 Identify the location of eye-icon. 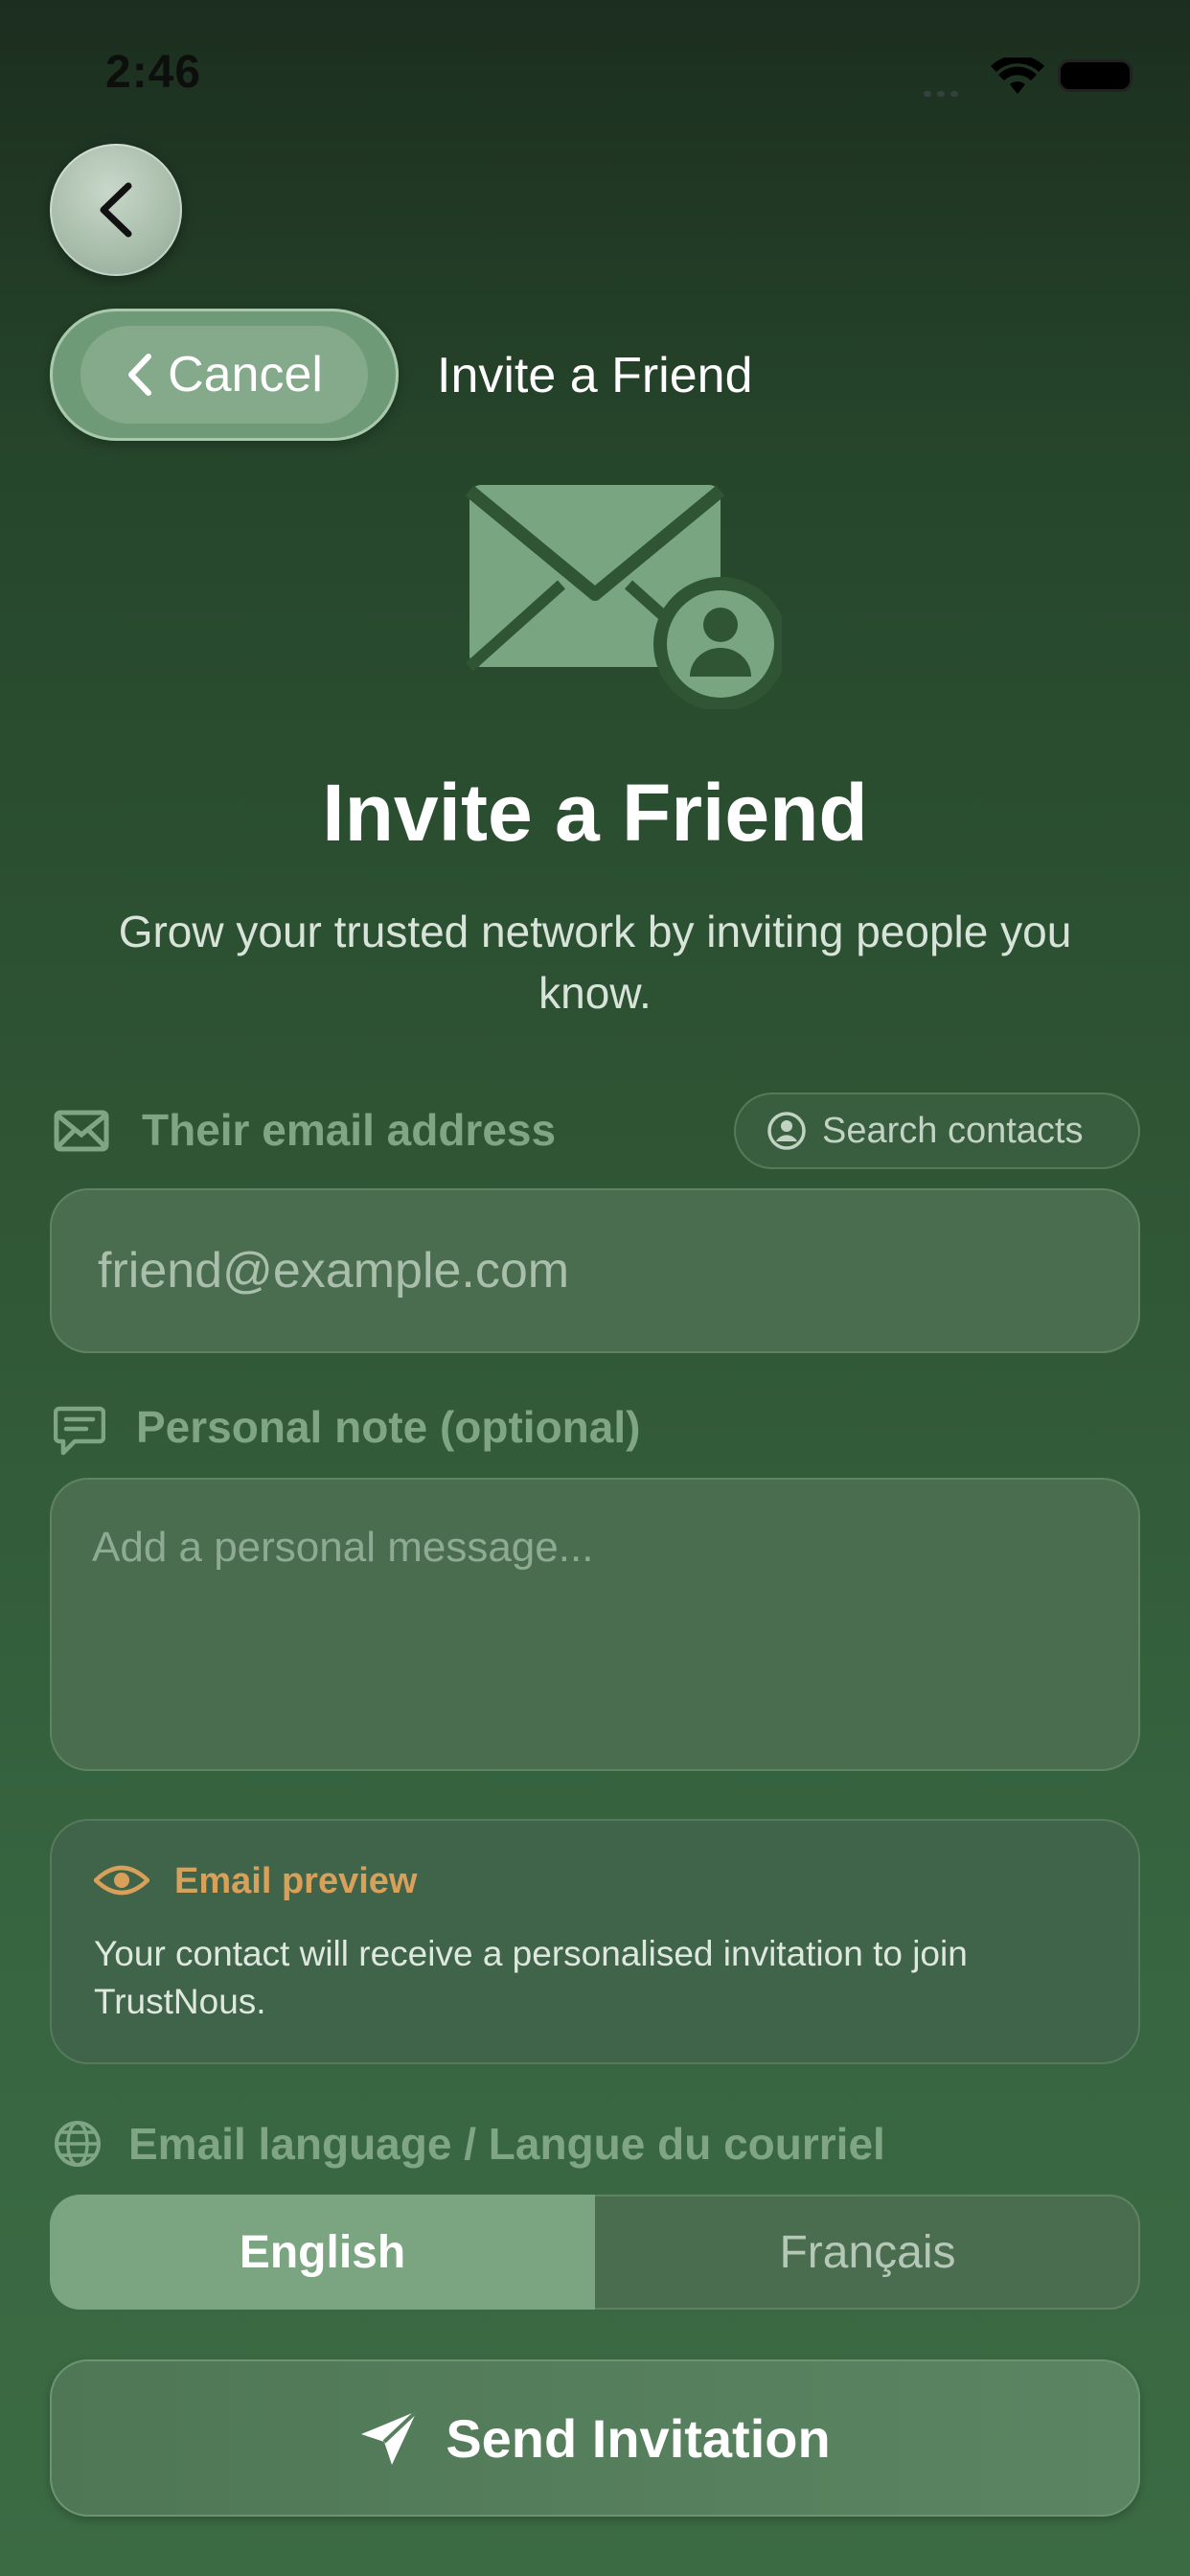
(122, 1880).